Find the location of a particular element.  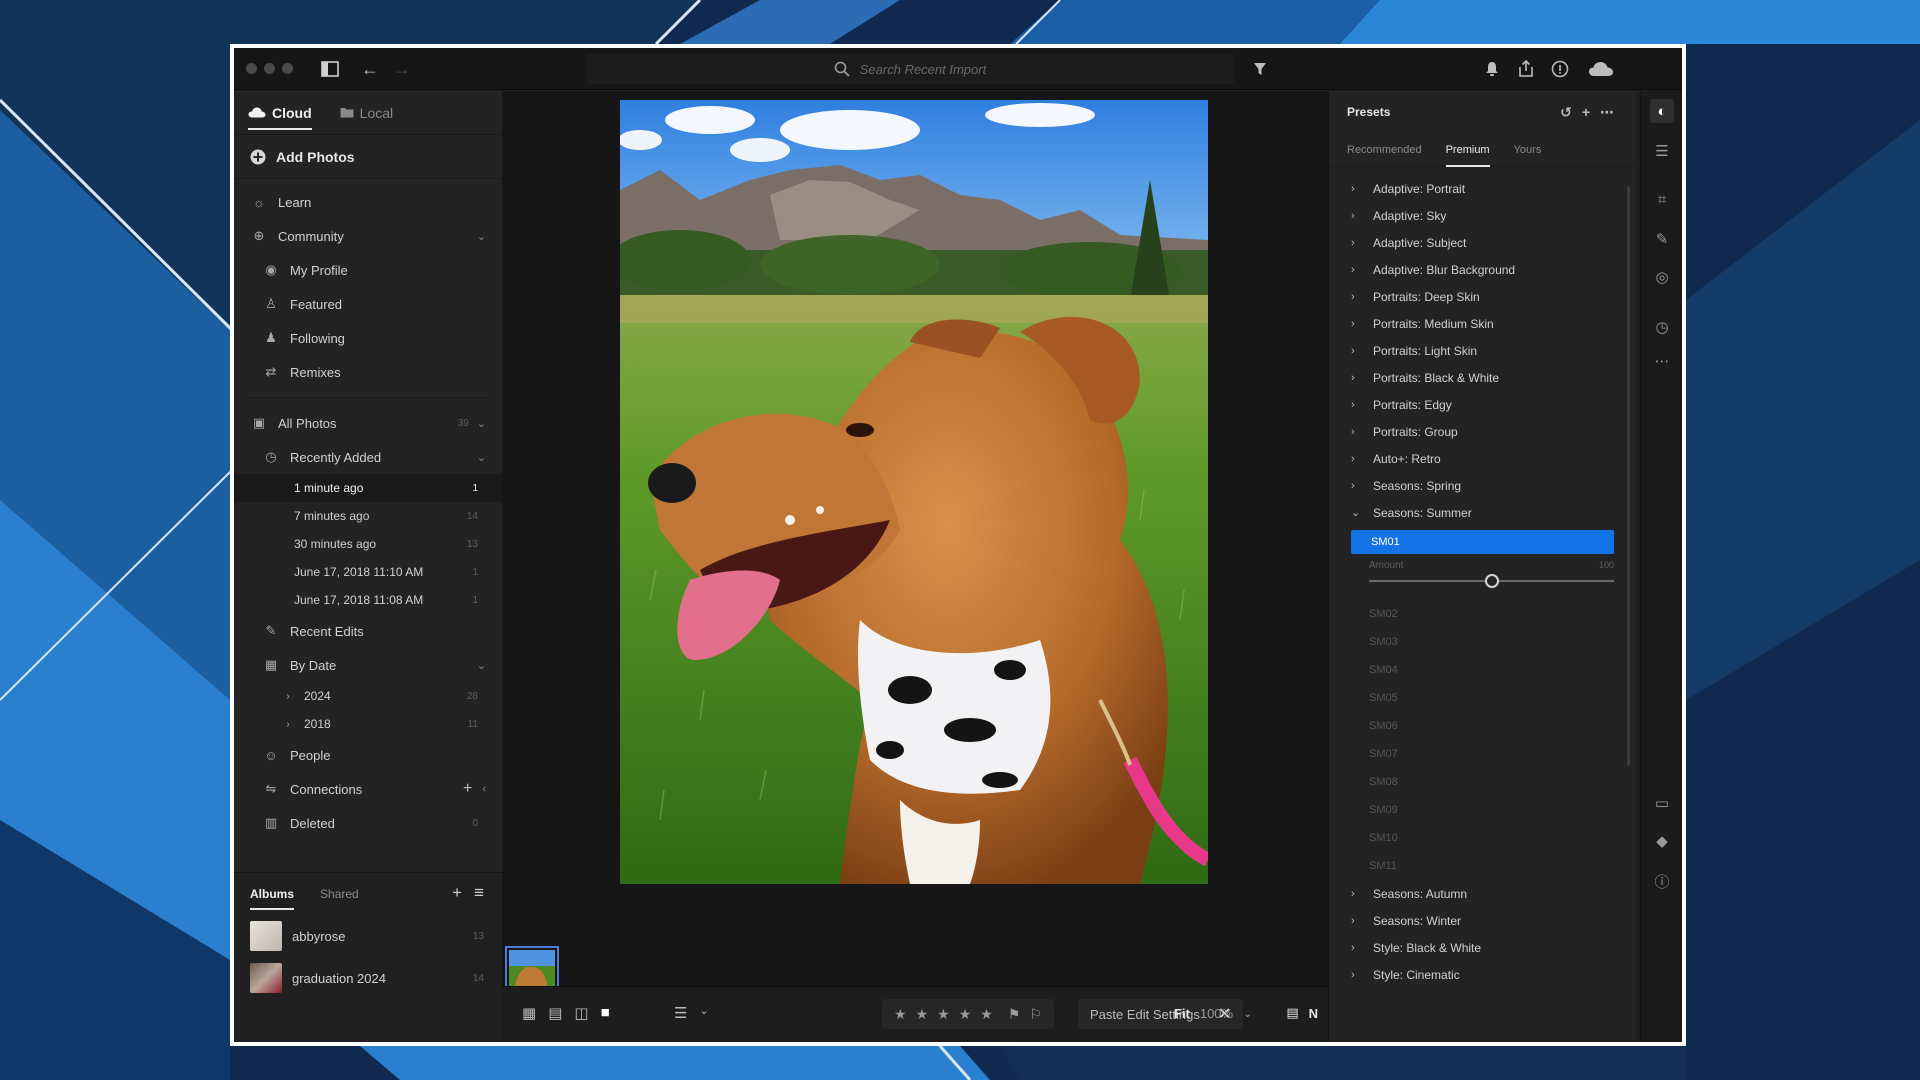

sidebar-item-all-photos: ▣ All Photos 39 ⌄ is located at coordinates (368, 423).